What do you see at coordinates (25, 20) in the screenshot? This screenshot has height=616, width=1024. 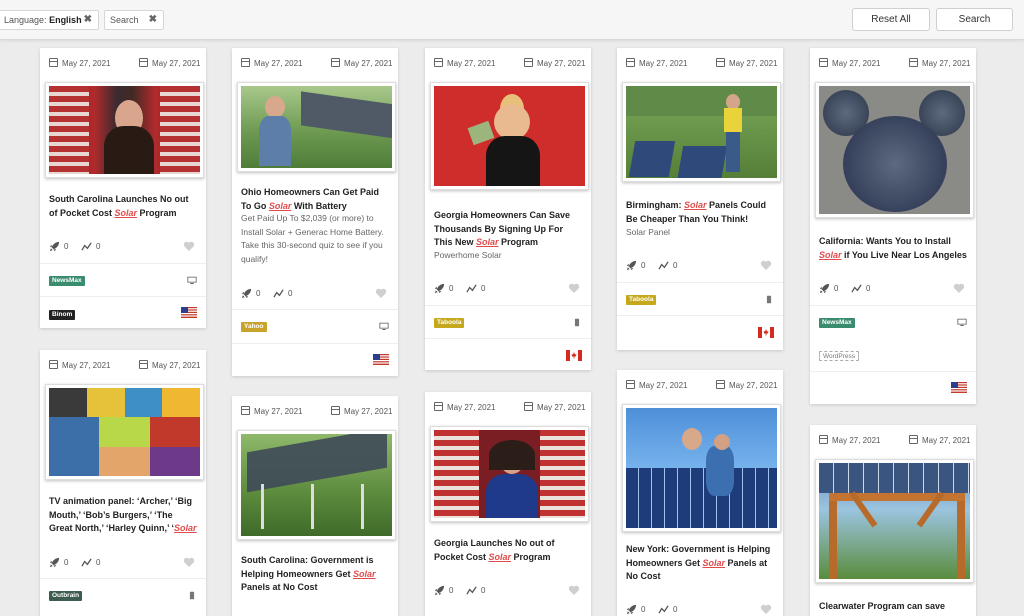 I see `language-filter-label: Language:` at bounding box center [25, 20].